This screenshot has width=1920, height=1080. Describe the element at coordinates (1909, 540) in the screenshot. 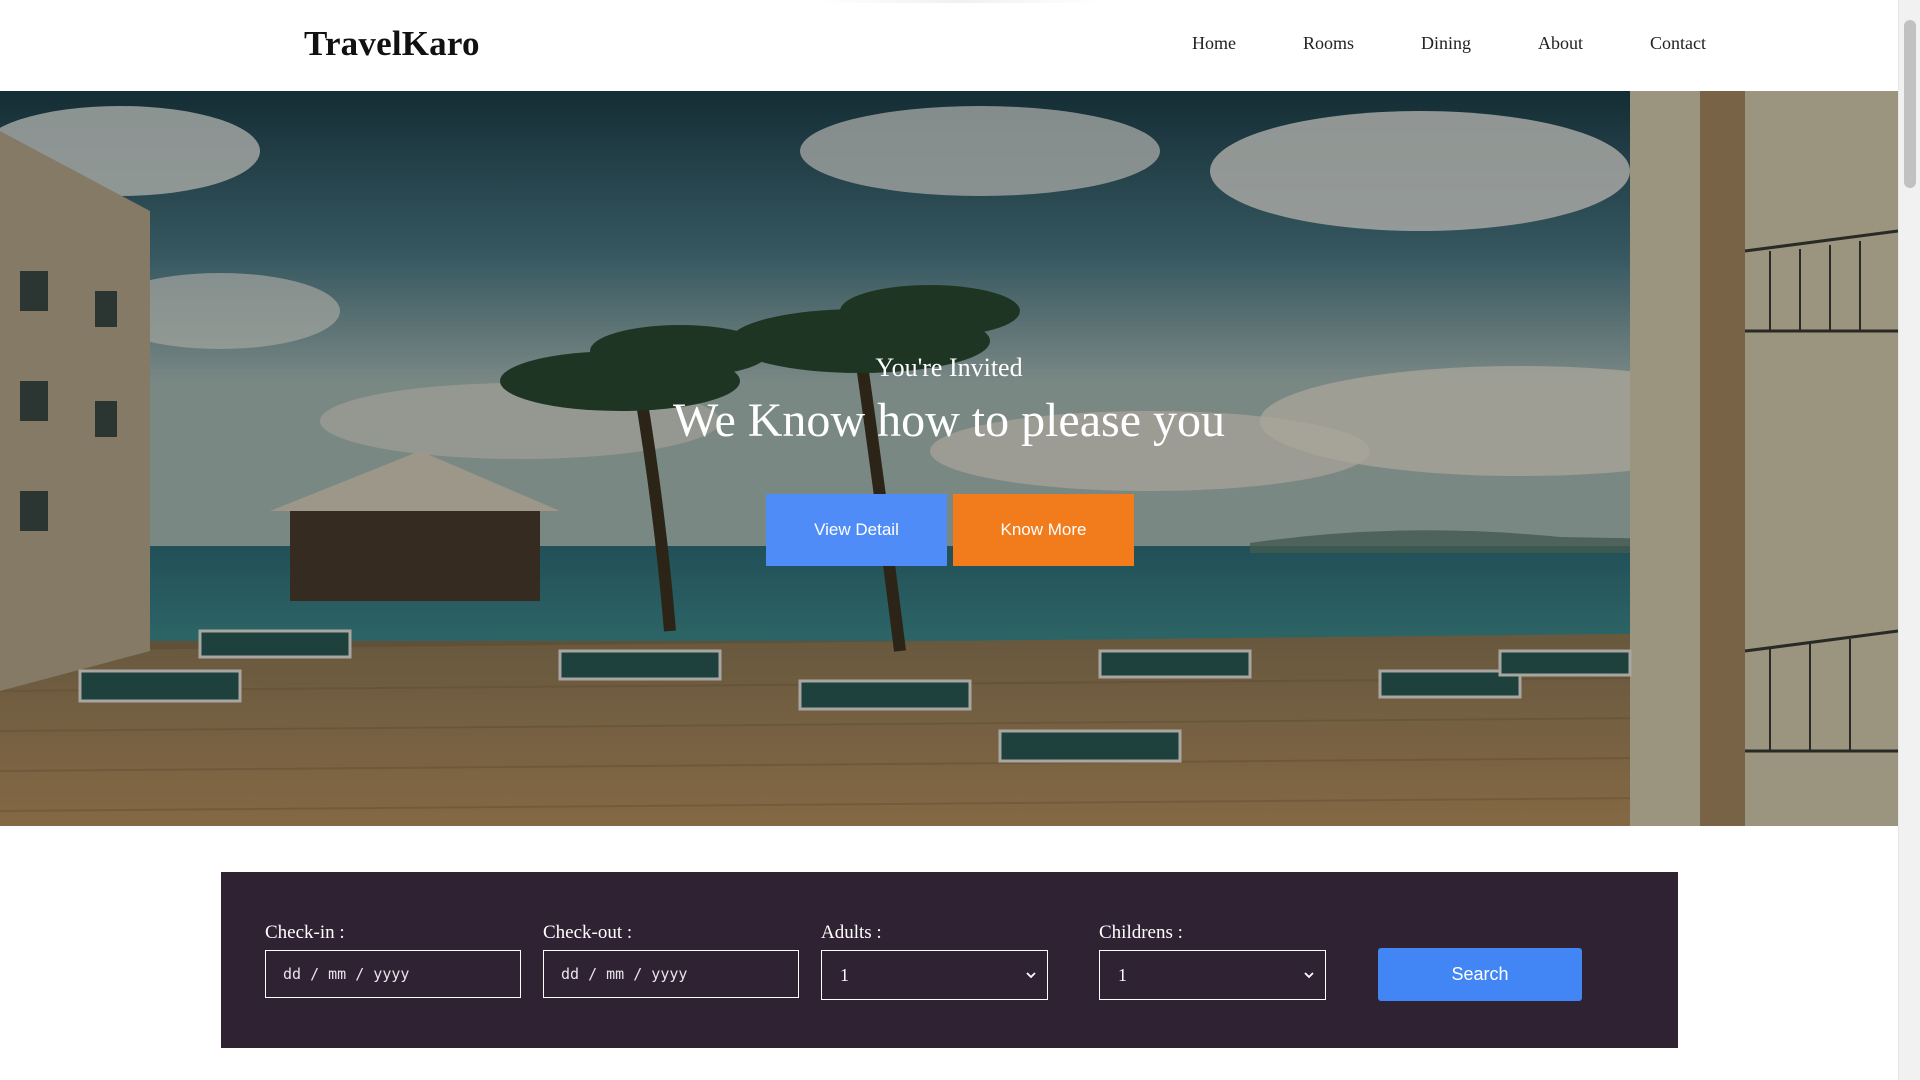

I see `page-scrollbar` at that location.